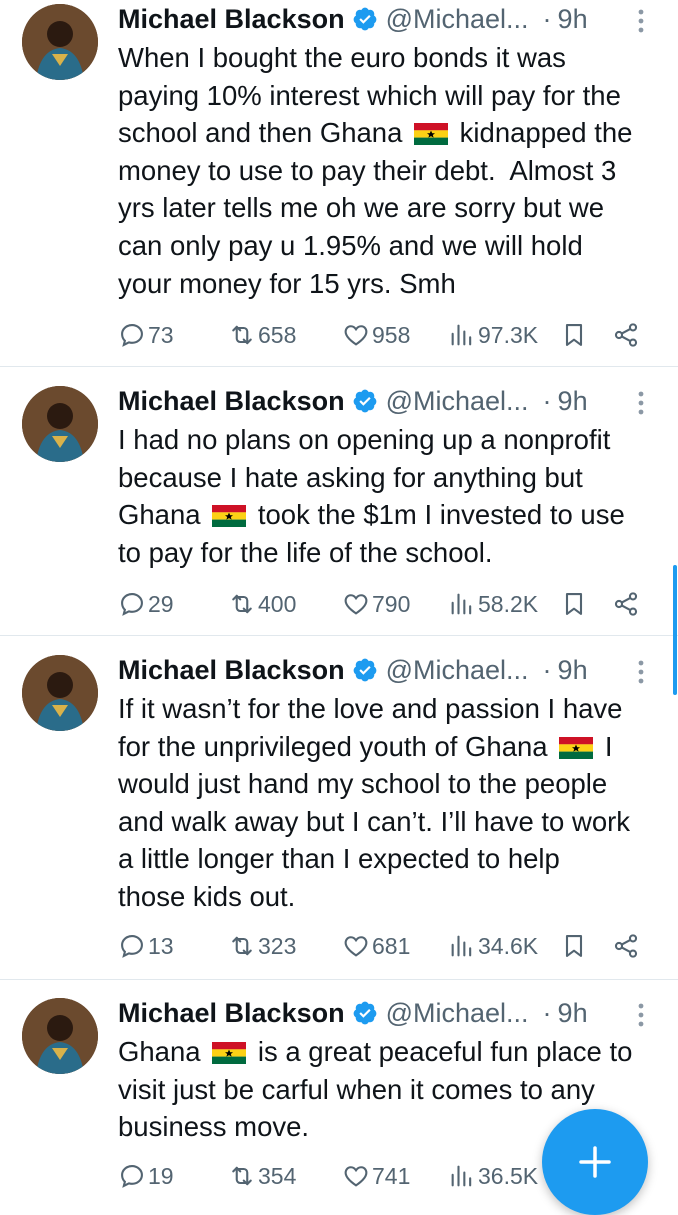  I want to click on tweet-actions: 29 400 790 58.2K, so click(390, 604).